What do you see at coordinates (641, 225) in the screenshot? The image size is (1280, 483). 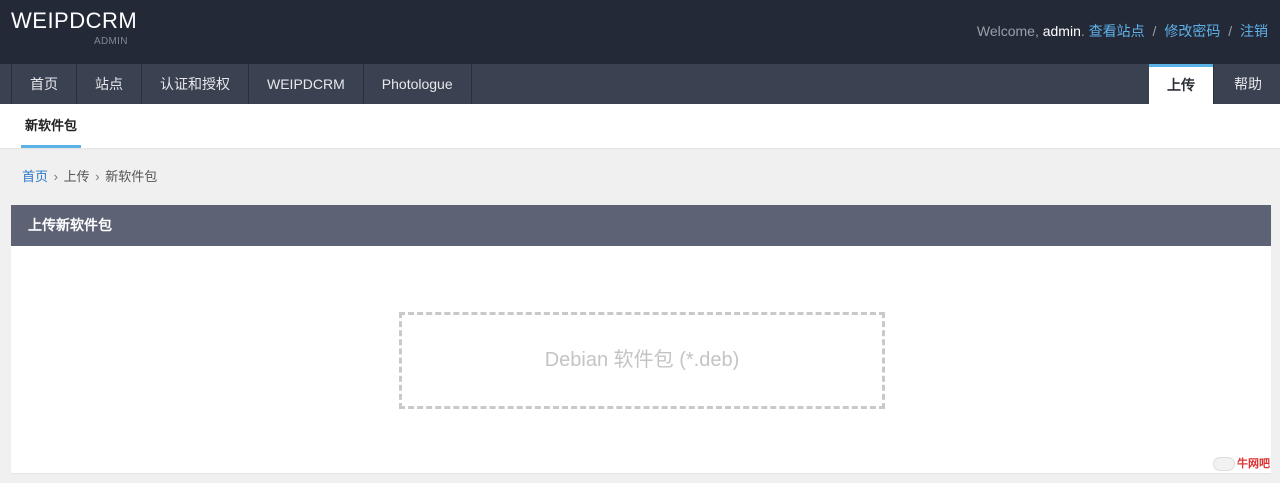 I see `panel-title: 上传新软件包` at bounding box center [641, 225].